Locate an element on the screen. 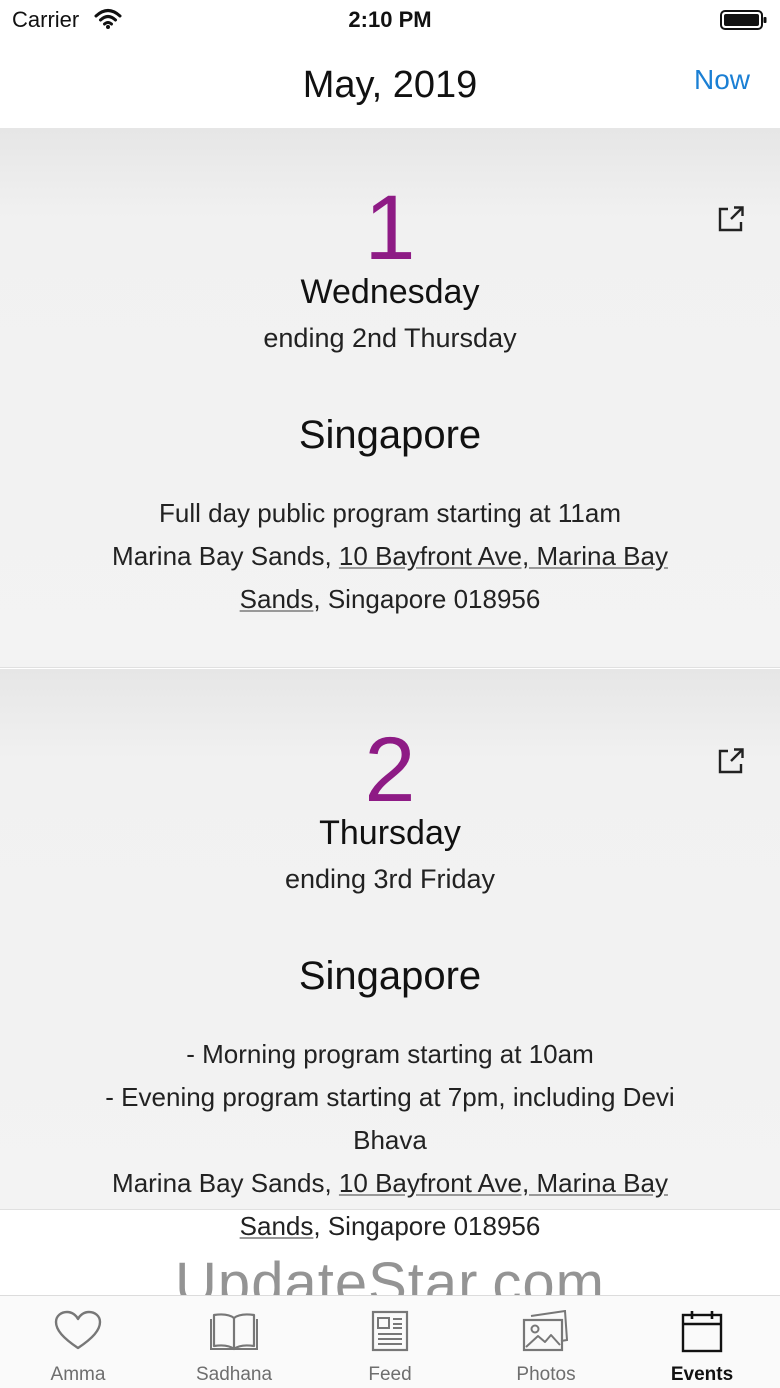 The image size is (780, 1388). photos-icon is located at coordinates (545, 1331).